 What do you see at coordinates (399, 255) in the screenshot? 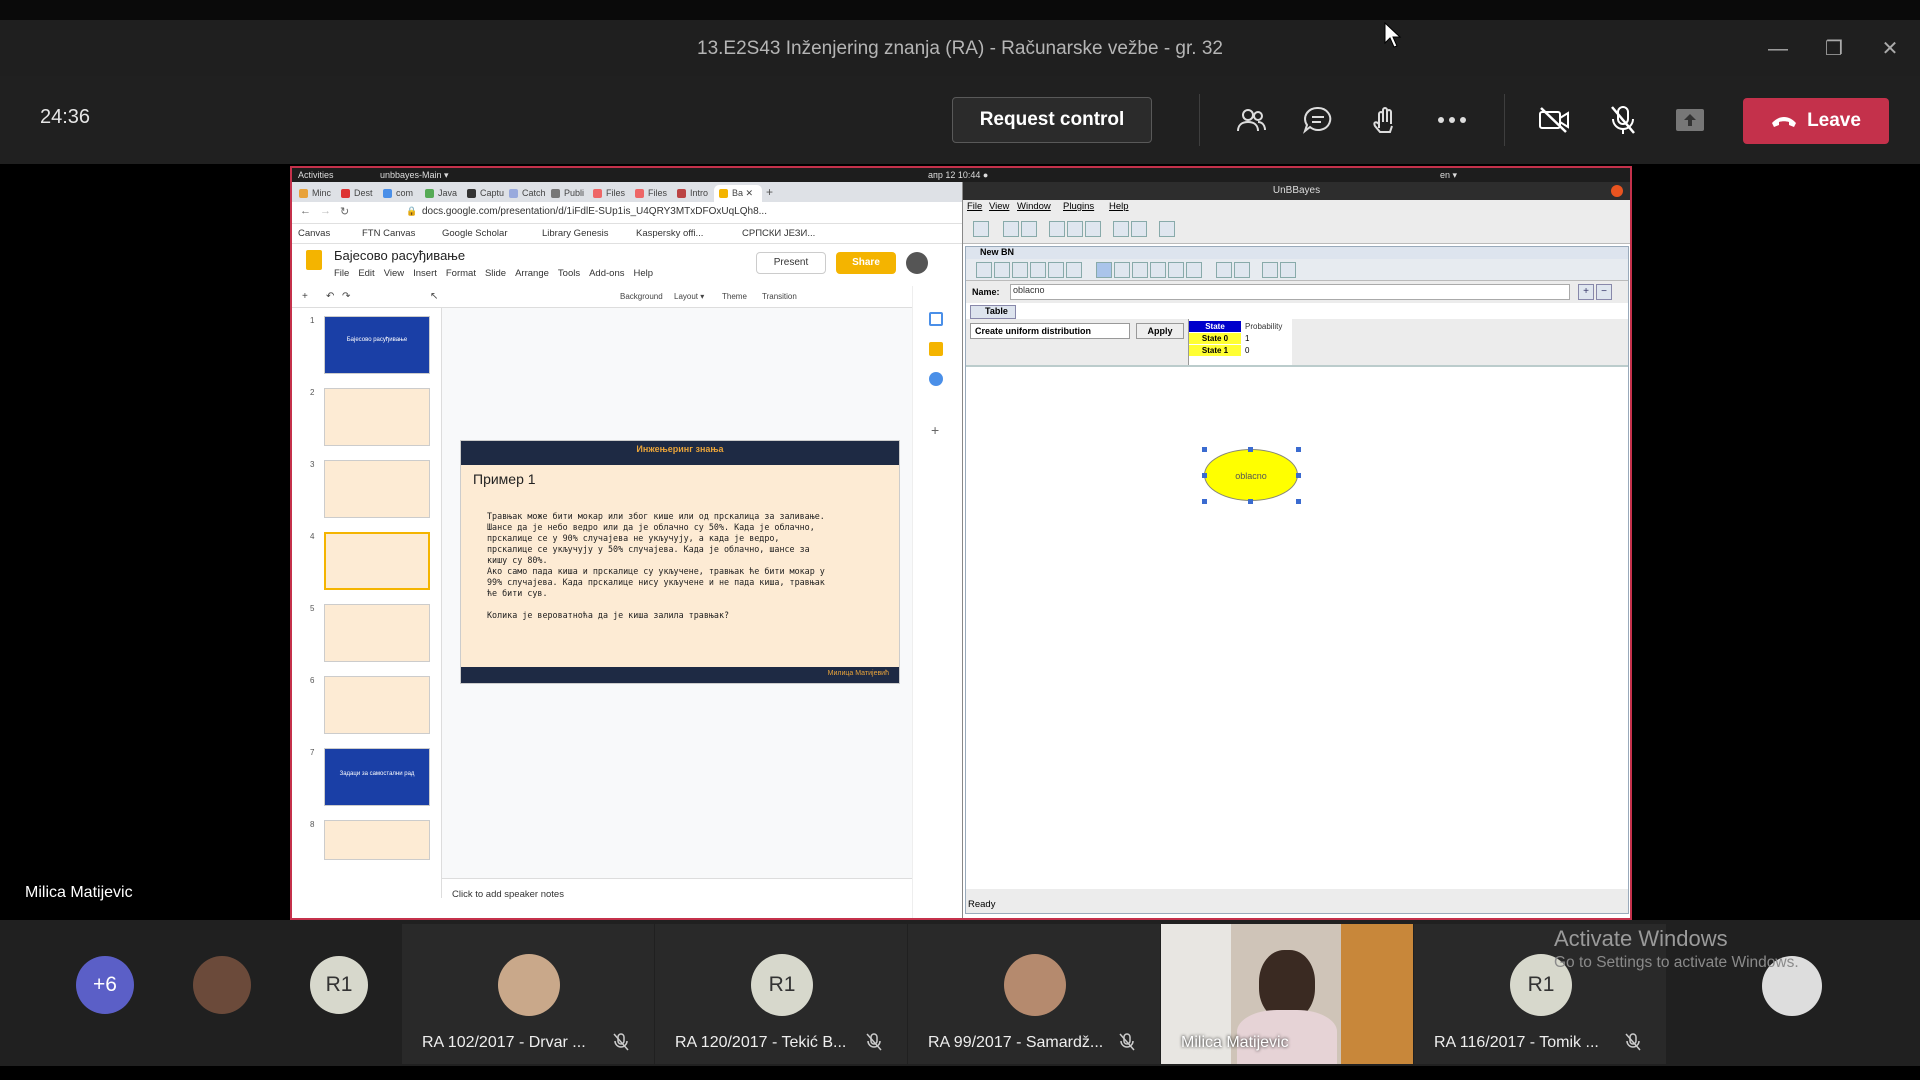
I see `document-title: Бајесово расуђивање` at bounding box center [399, 255].